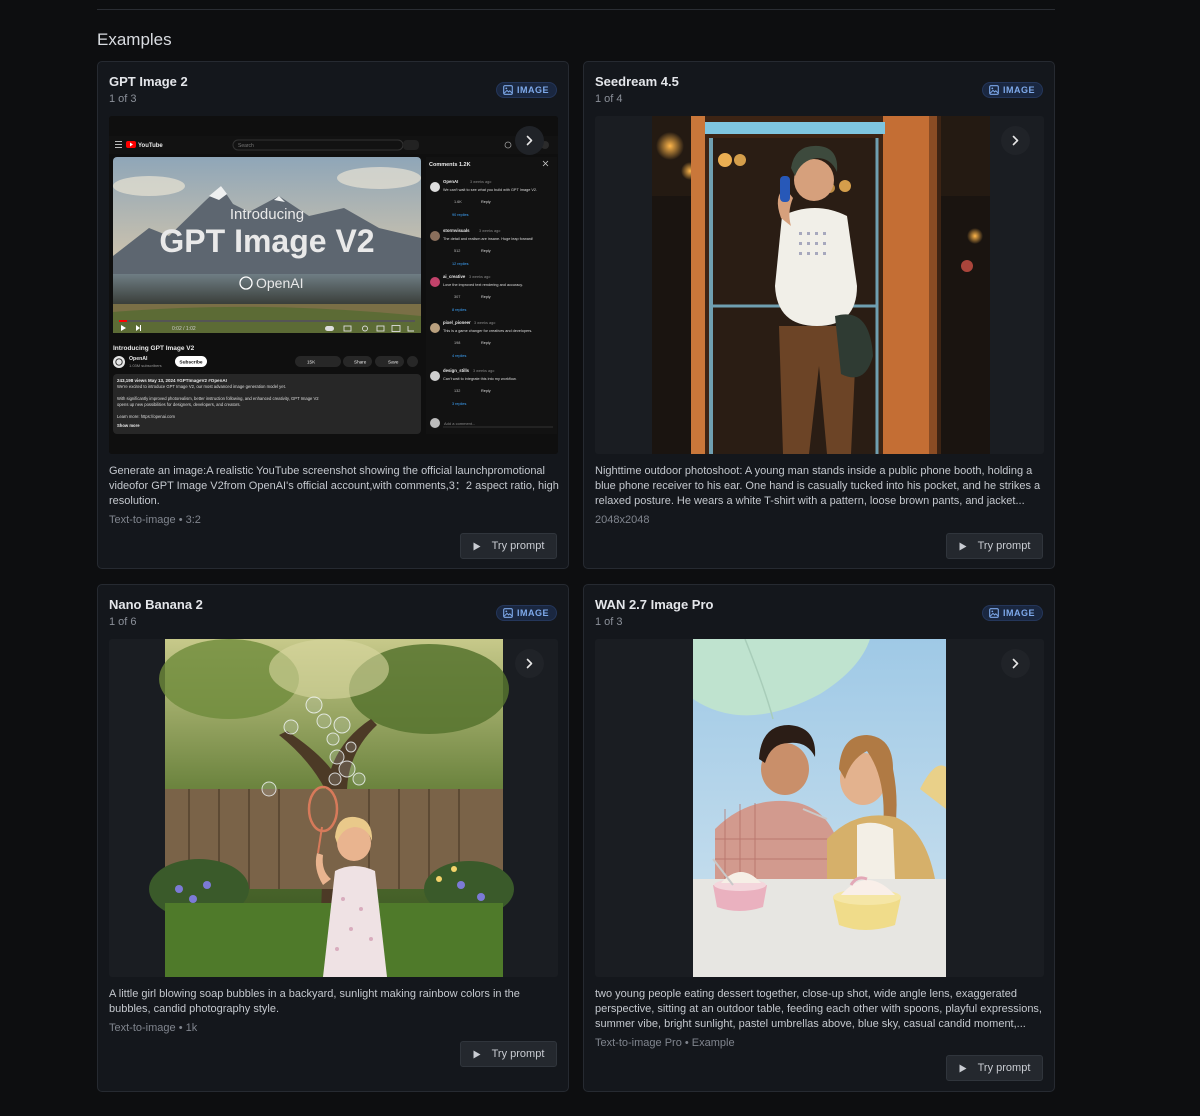 Image resolution: width=1200 pixels, height=1116 pixels. I want to click on youtube-search-text: Search, so click(246, 146).